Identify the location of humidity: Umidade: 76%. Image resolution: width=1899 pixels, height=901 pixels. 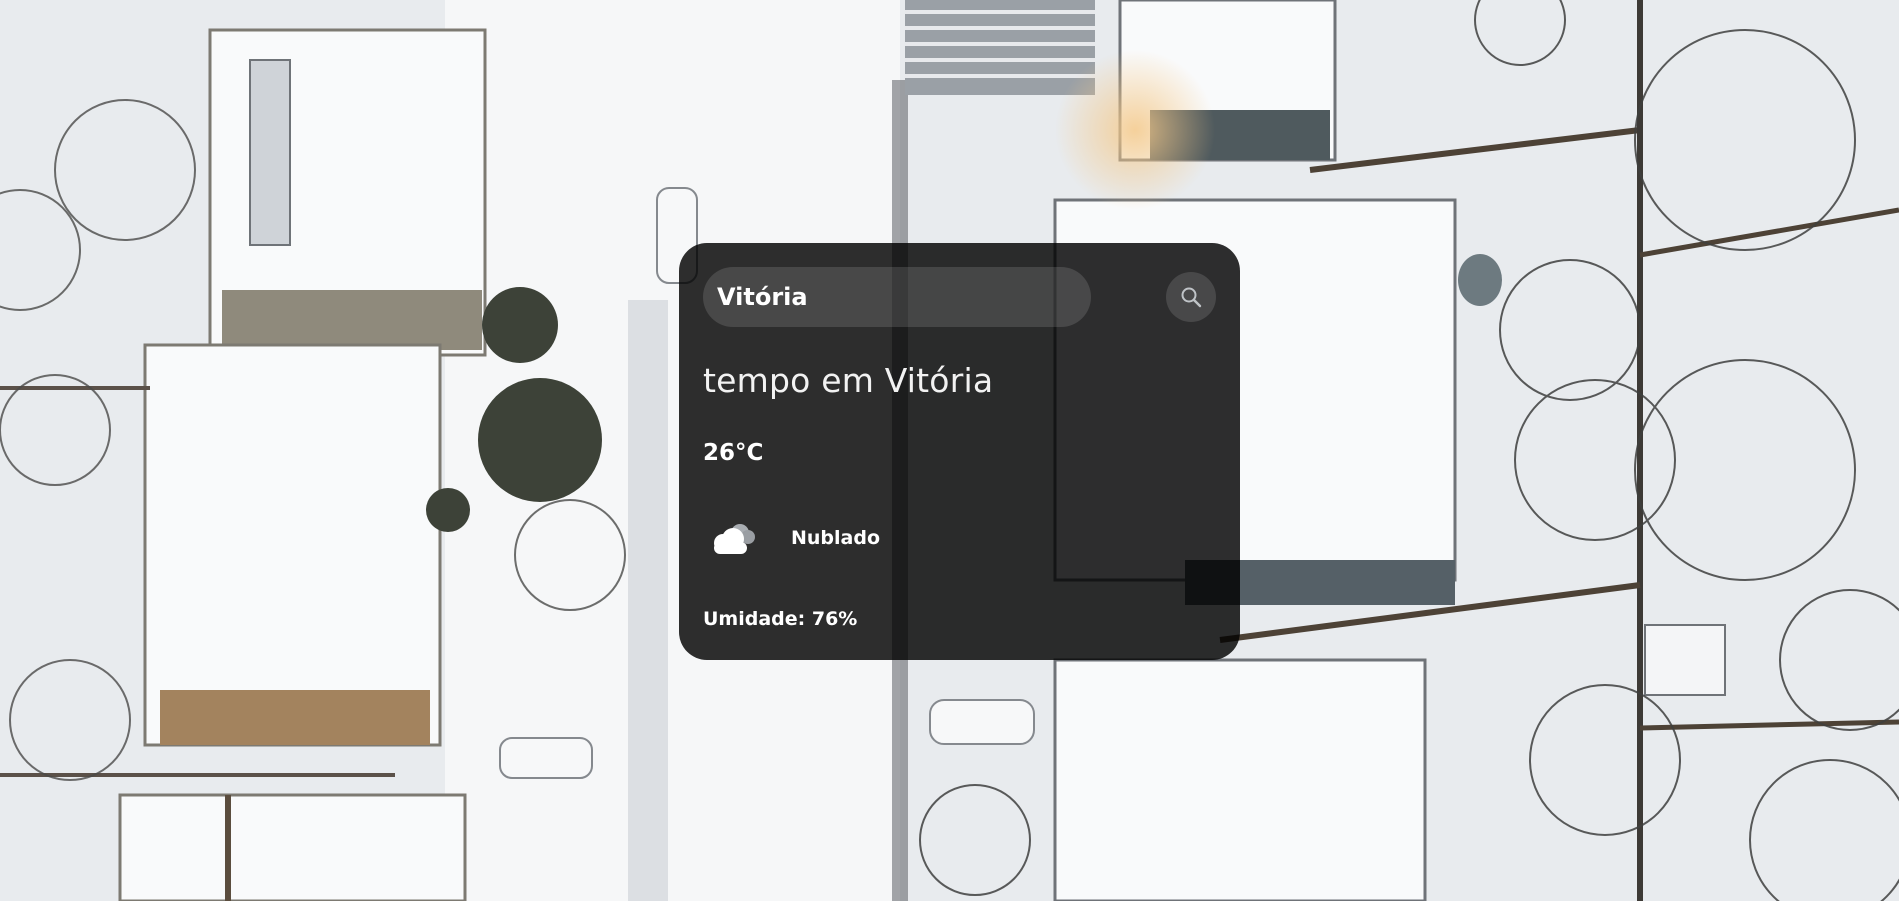
(780, 619).